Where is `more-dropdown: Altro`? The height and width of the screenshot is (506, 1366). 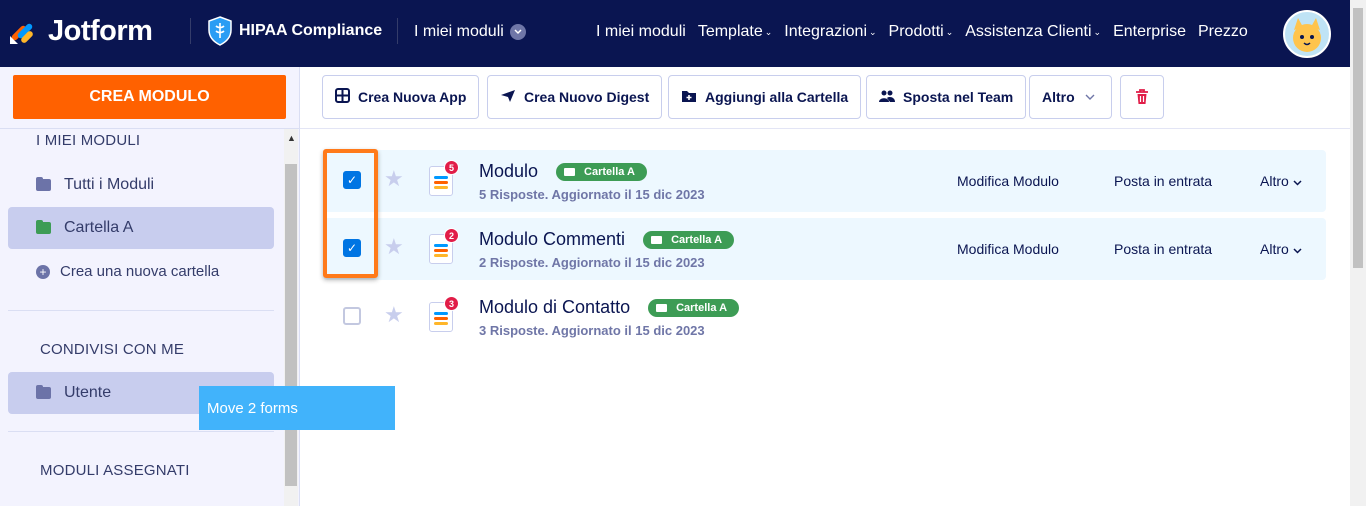 more-dropdown: Altro is located at coordinates (1070, 97).